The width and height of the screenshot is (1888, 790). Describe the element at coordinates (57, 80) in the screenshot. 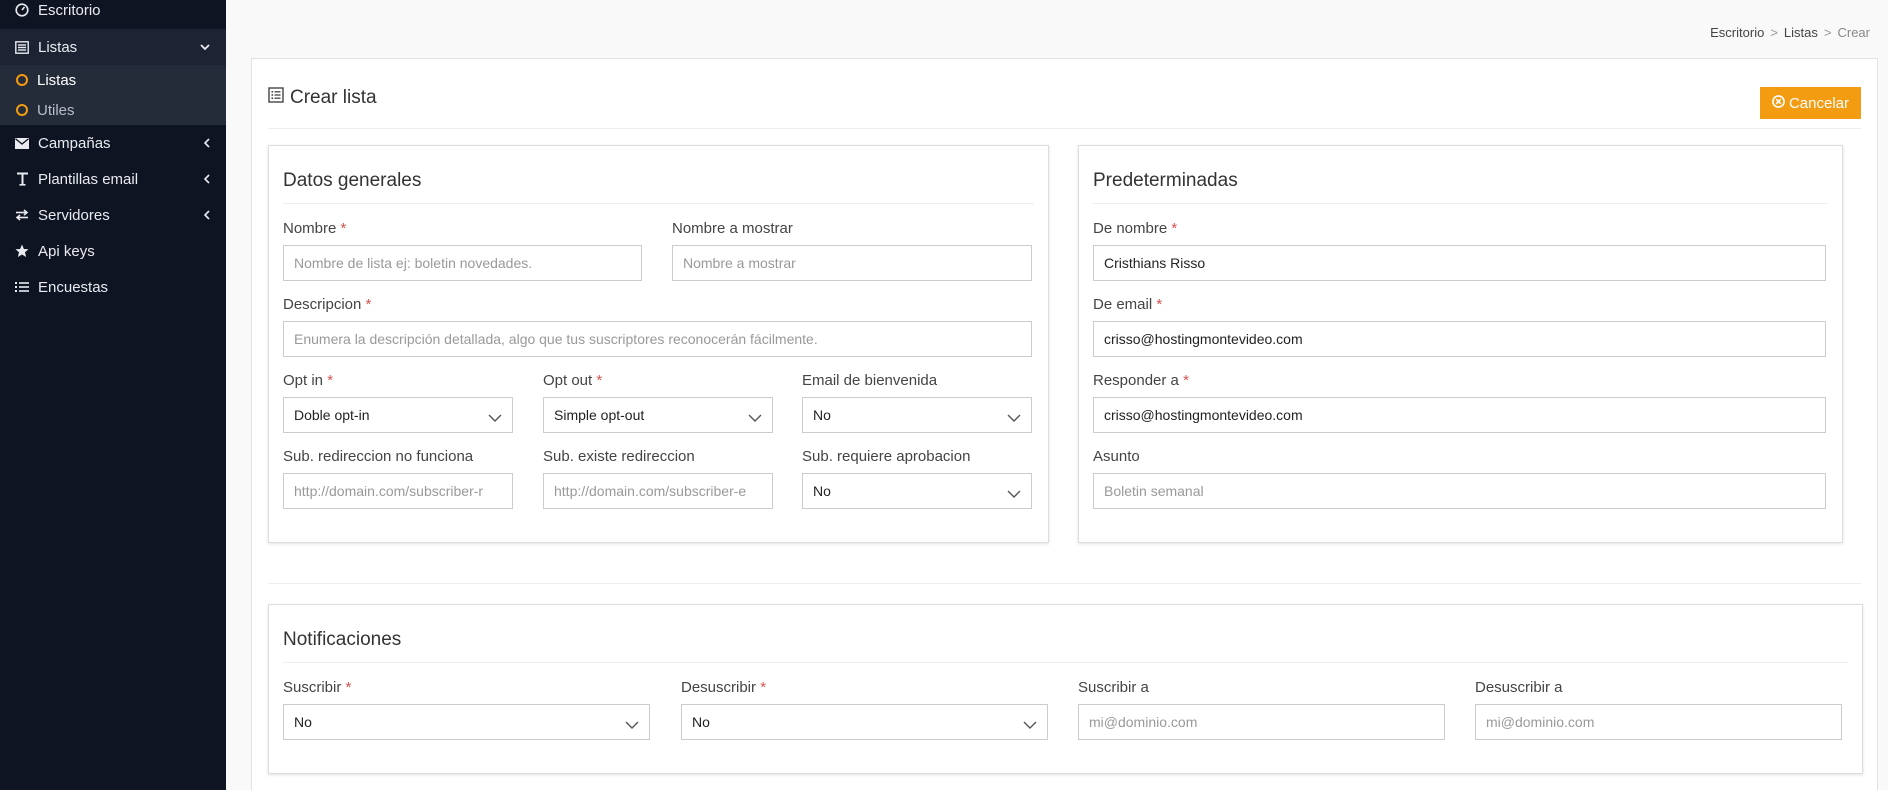

I see `submenu-item-label: Listas` at that location.